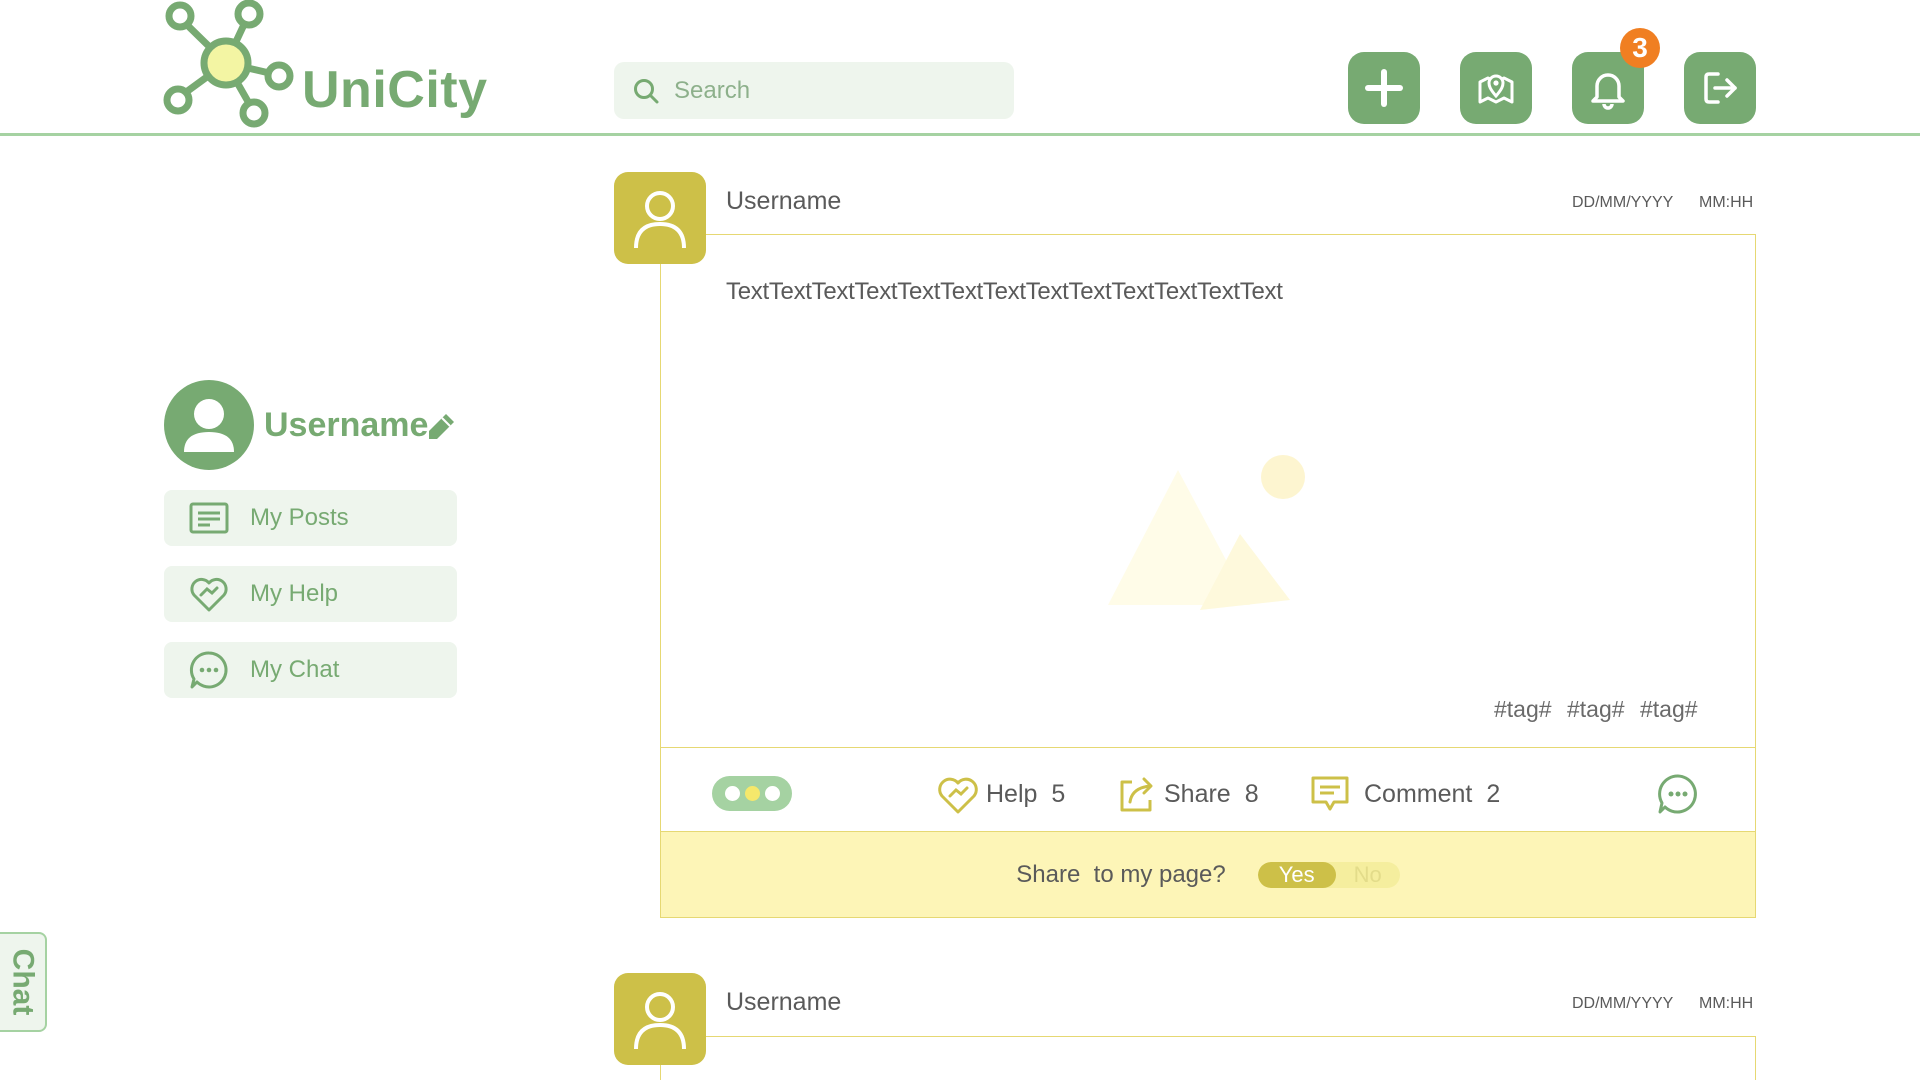  I want to click on top-header: UniCity 3, so click(960, 68).